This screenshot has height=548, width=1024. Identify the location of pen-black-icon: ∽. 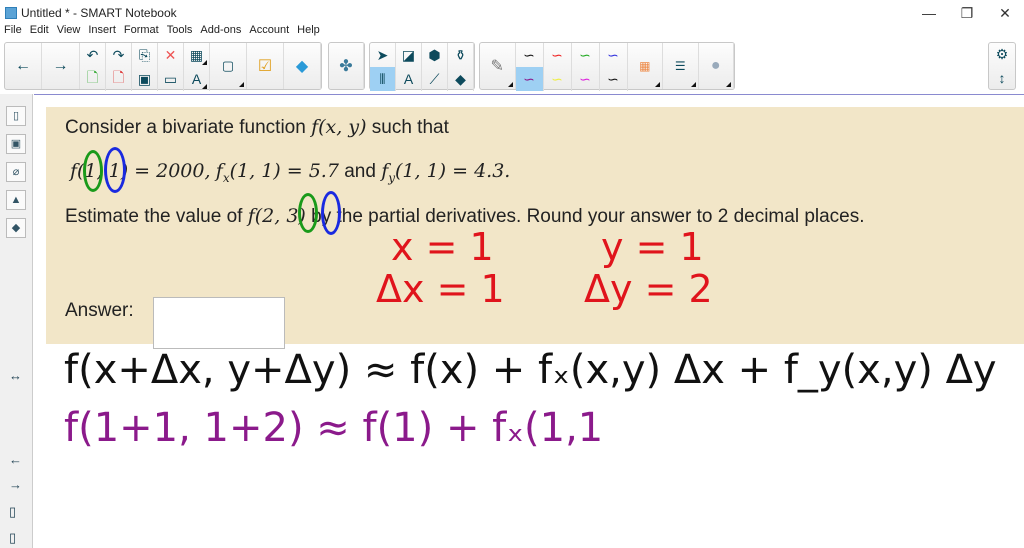
(530, 55).